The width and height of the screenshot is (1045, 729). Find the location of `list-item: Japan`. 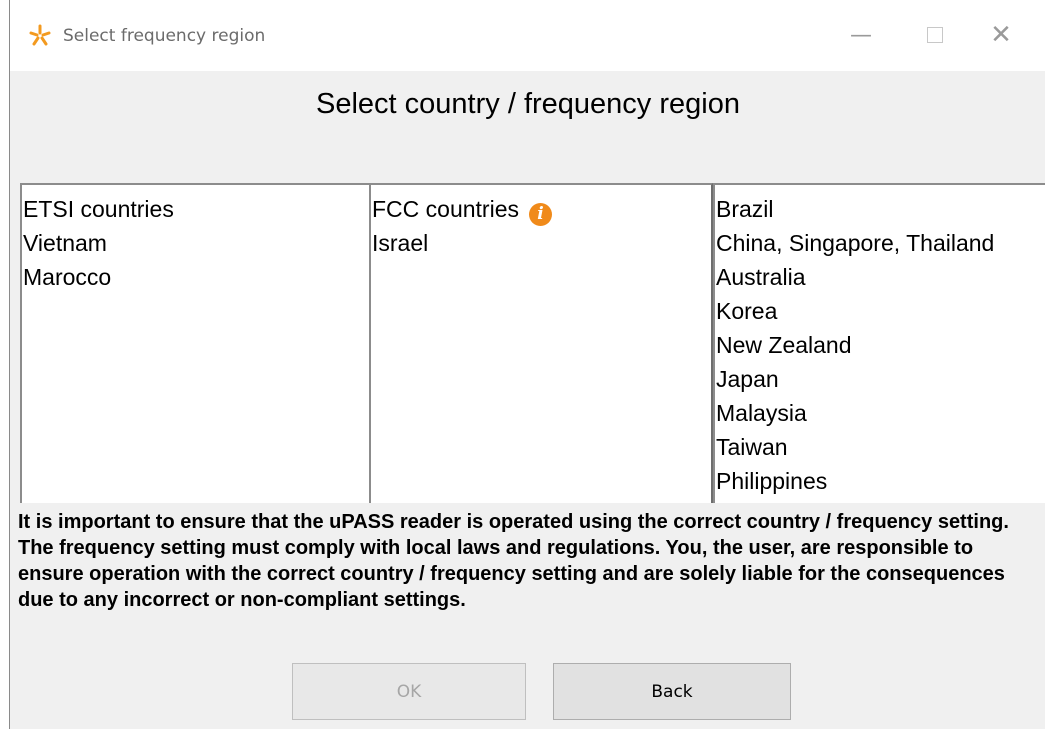

list-item: Japan is located at coordinates (880, 379).